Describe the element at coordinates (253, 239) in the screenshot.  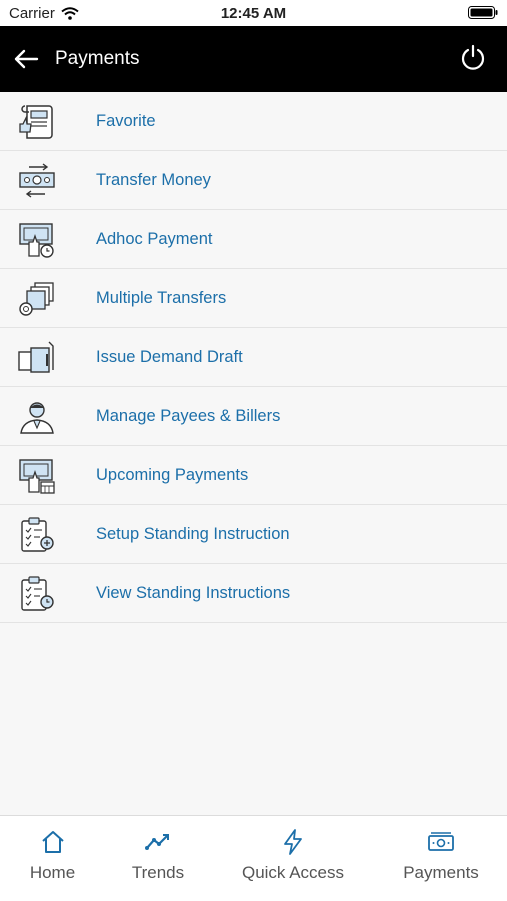
I see `menu-item-adhoc-payment: Adhoc Payment` at that location.